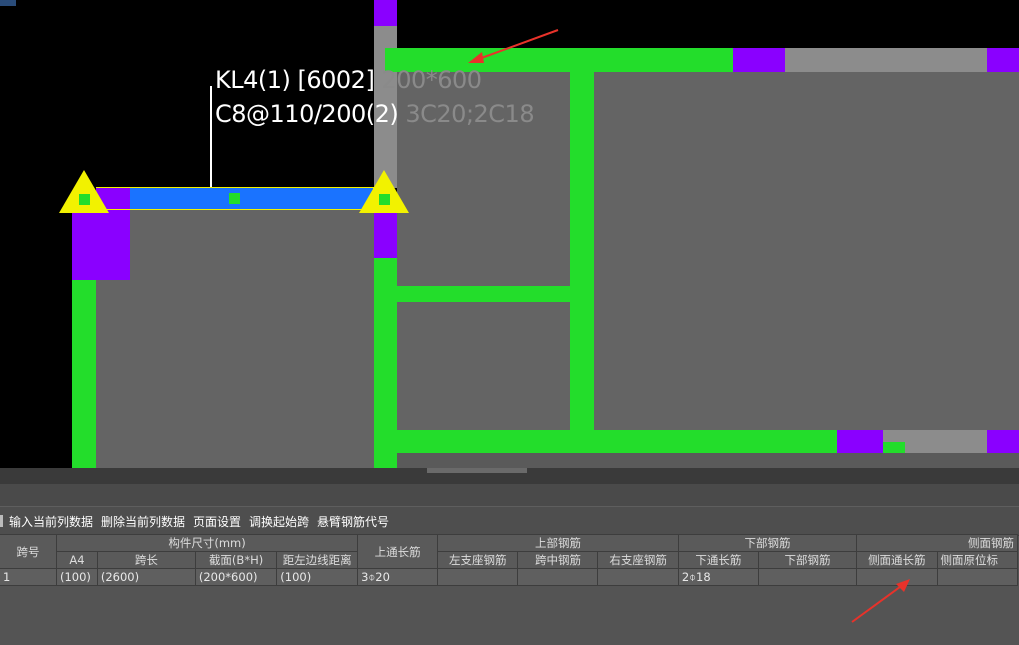 The width and height of the screenshot is (1019, 645). I want to click on beam-grips-layer, so click(309, 121).